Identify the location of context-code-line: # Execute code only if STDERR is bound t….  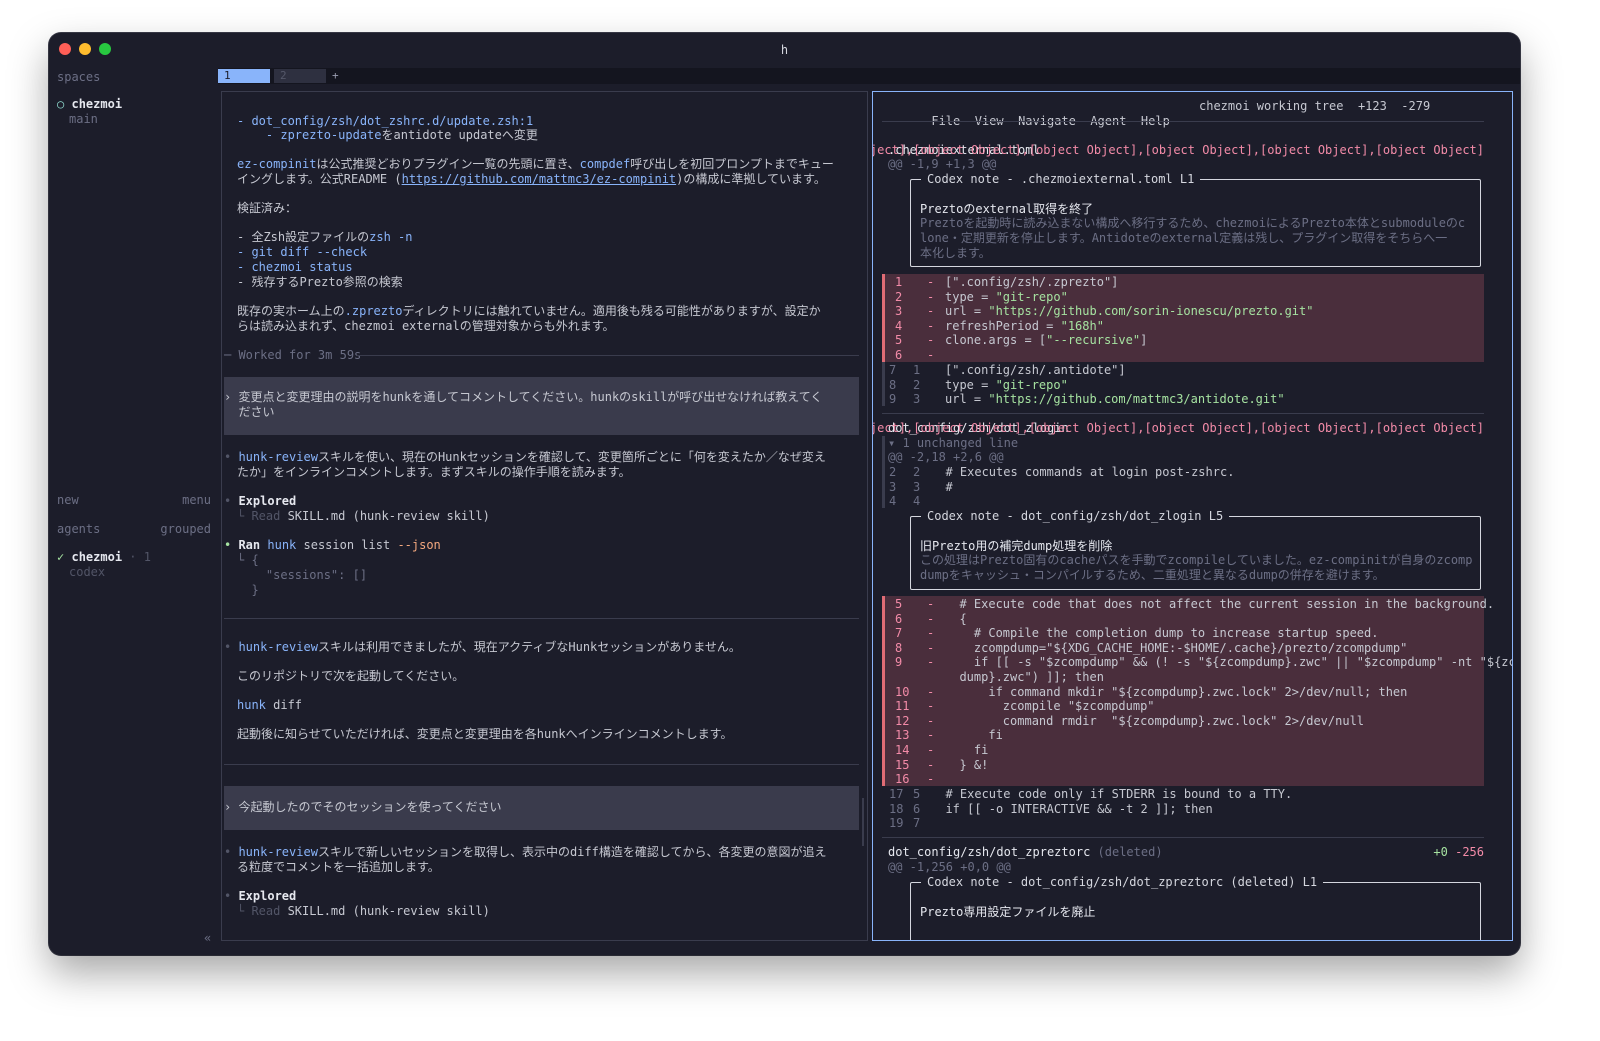
(1112, 794).